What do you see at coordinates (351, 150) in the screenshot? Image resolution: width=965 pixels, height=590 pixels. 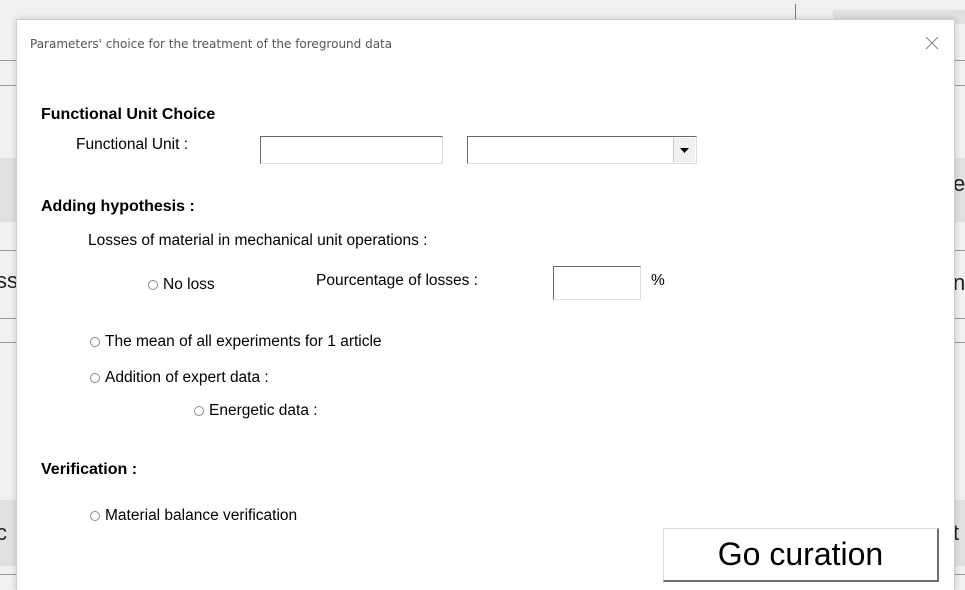 I see `functional-unit-input` at bounding box center [351, 150].